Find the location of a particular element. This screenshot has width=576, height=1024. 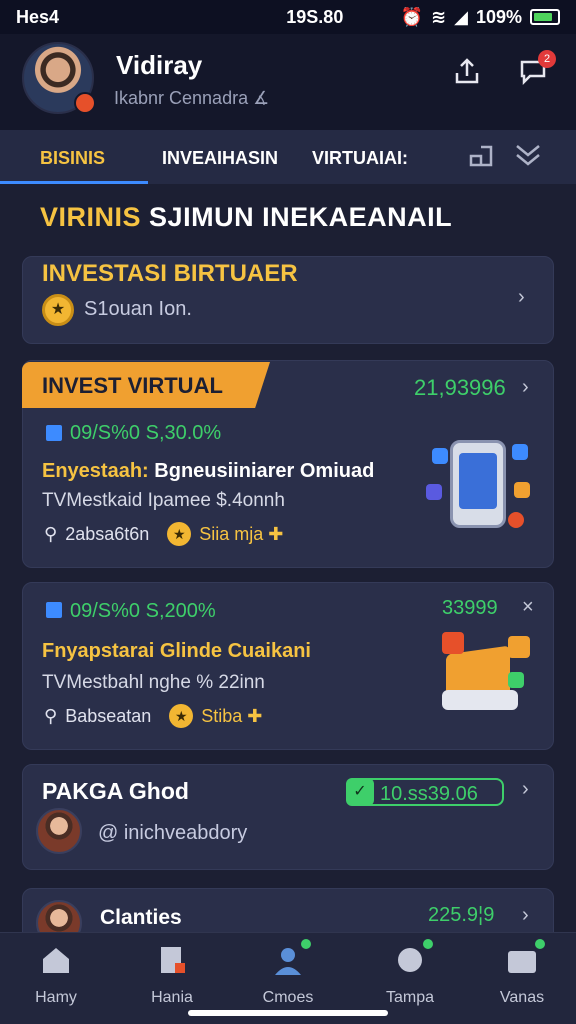

ribbon-label: INVEST VIRTUAL is located at coordinates (132, 385).